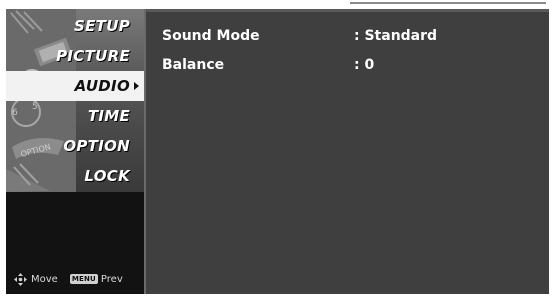  I want to click on menu-item-setup: SETUP, so click(75, 26).